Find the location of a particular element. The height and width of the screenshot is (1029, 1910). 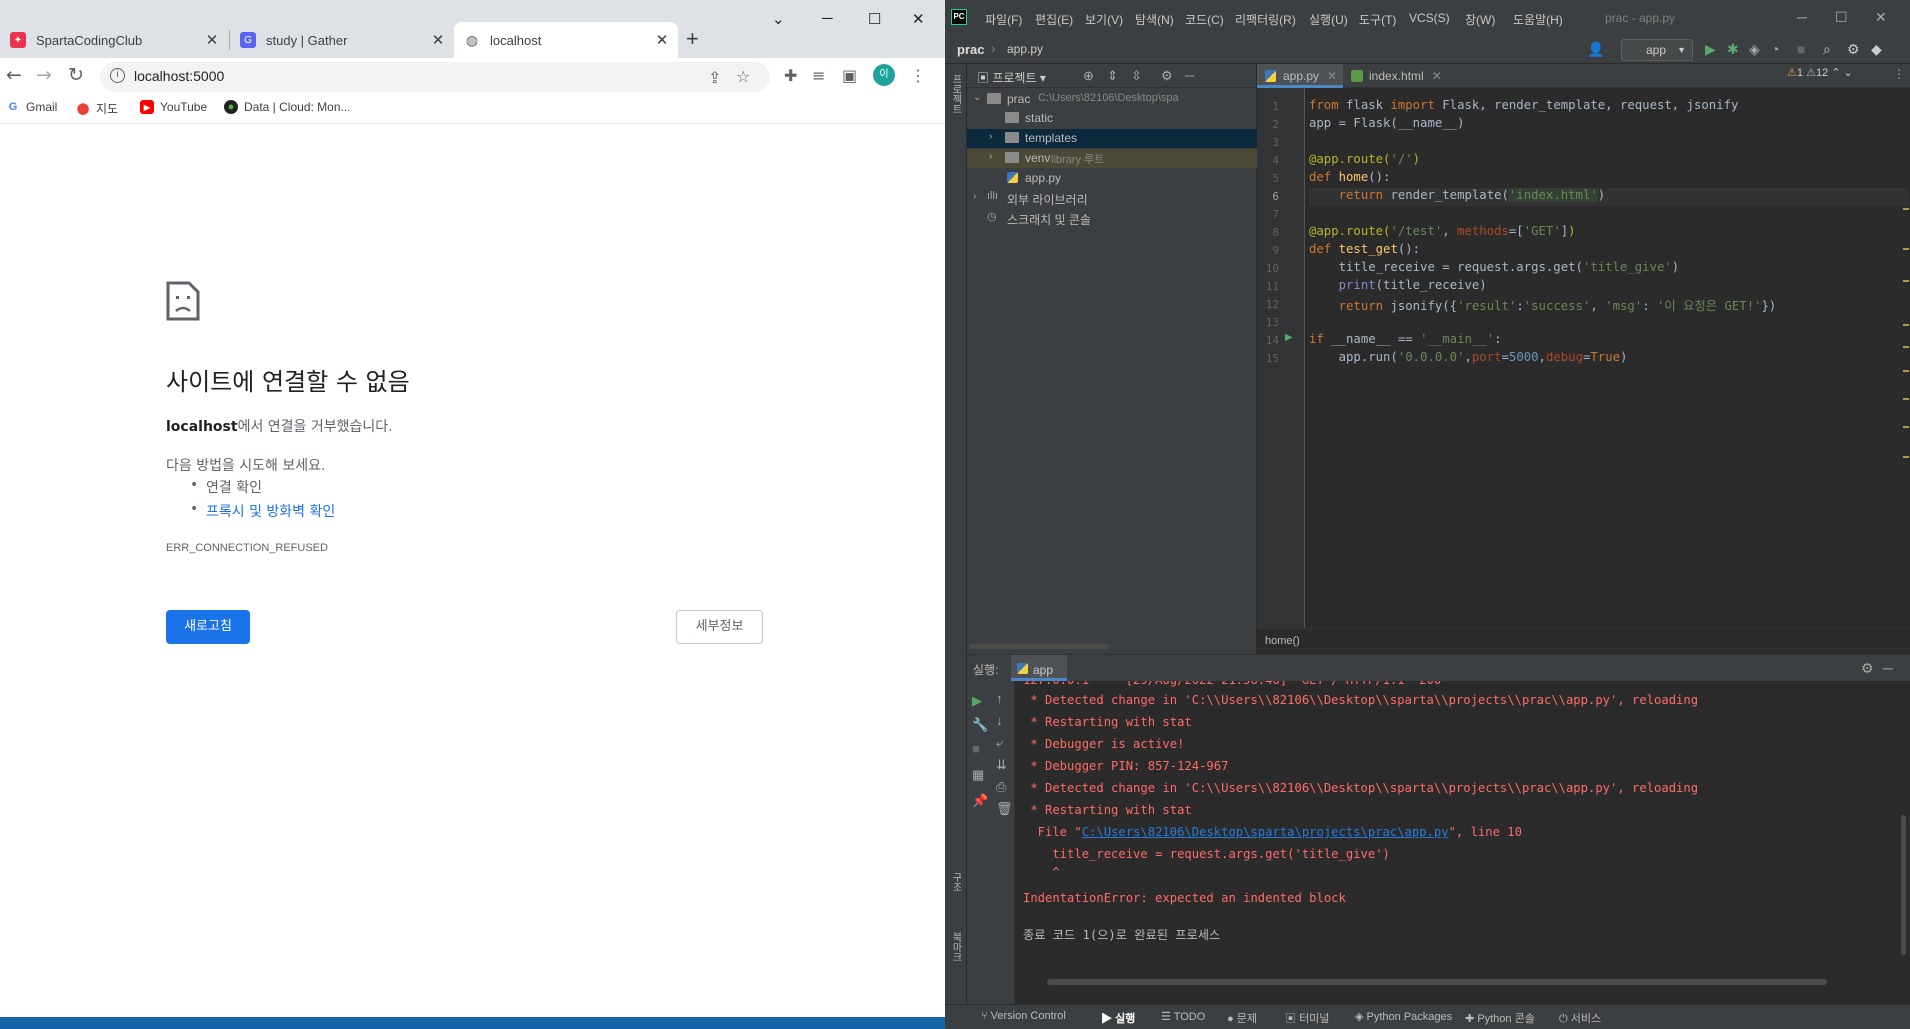

bookmark-star-icon: ☆ is located at coordinates (743, 76).